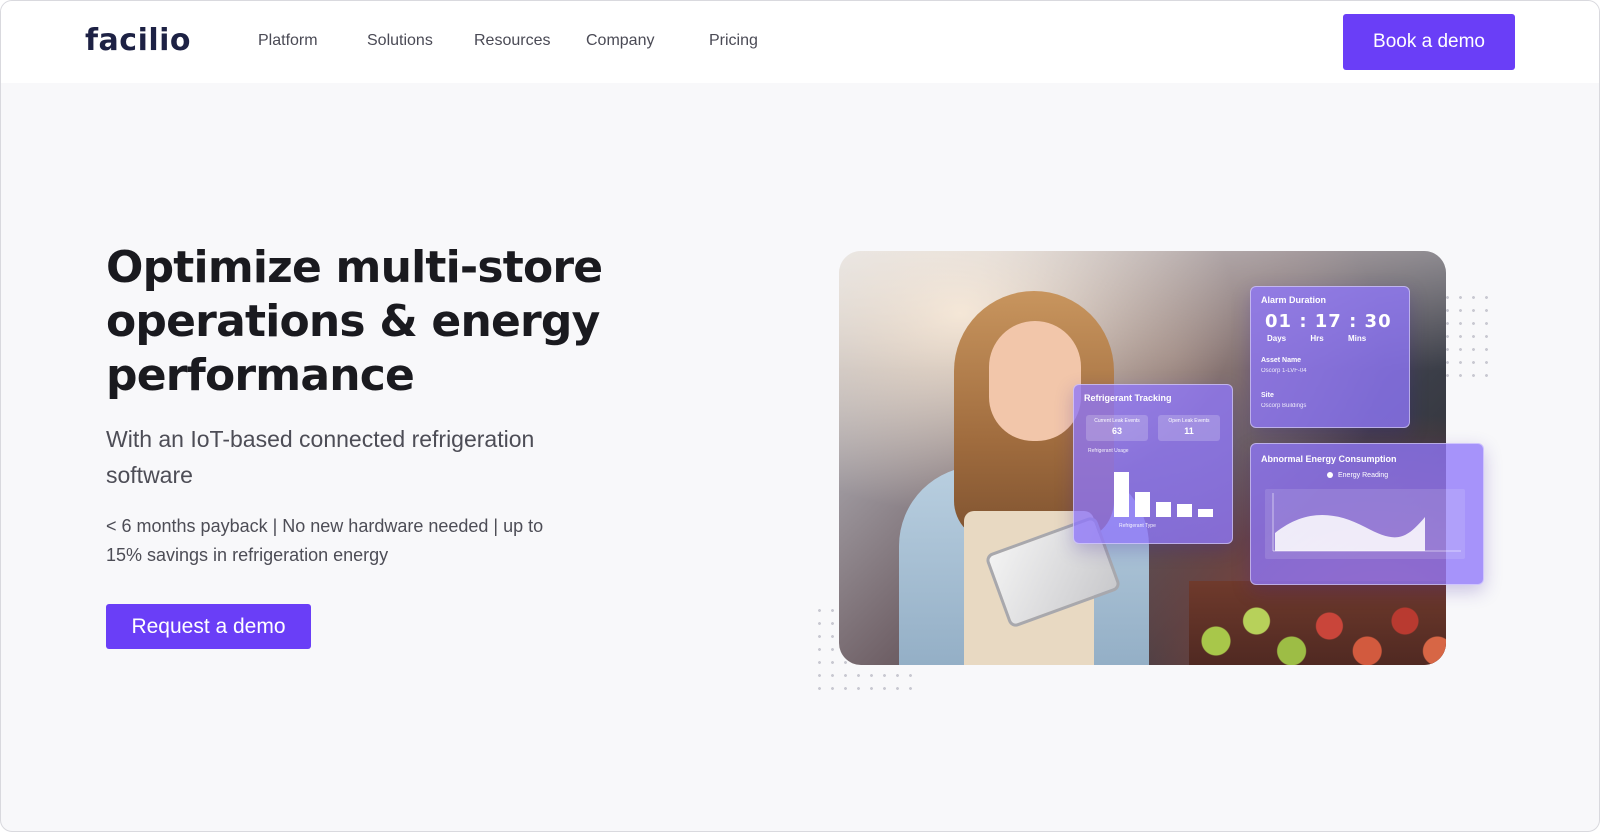  What do you see at coordinates (620, 41) in the screenshot?
I see `nav-item-company: Company` at bounding box center [620, 41].